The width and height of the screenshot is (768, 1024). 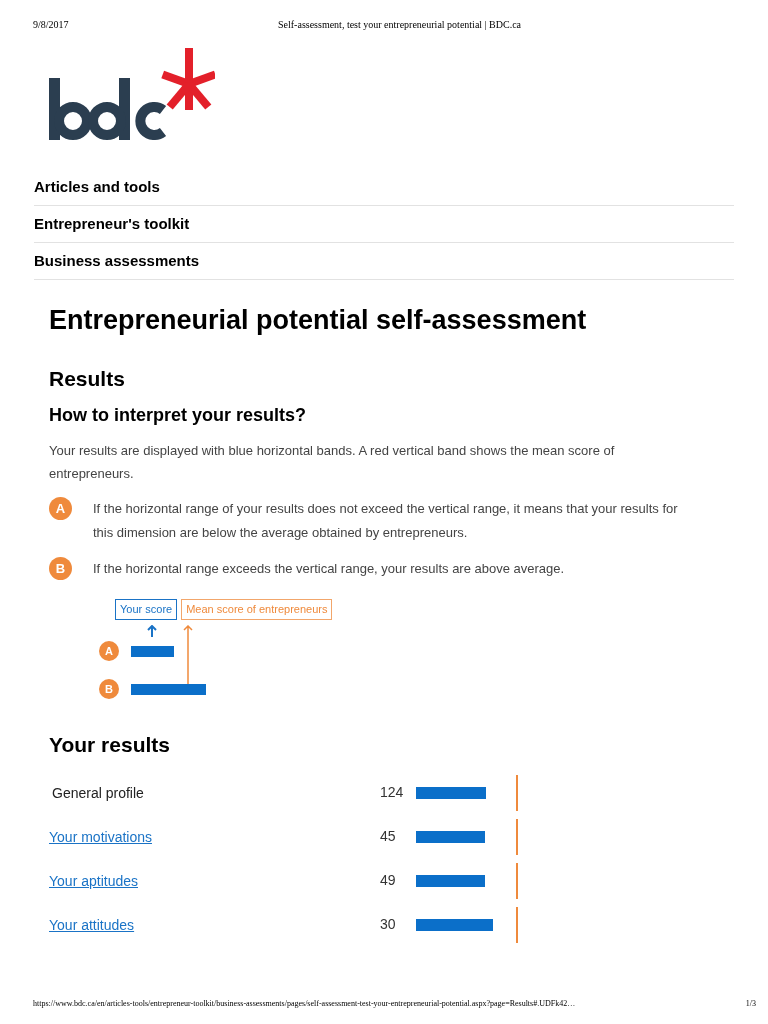 What do you see at coordinates (388, 924) in the screenshot?
I see `result-score: 30` at bounding box center [388, 924].